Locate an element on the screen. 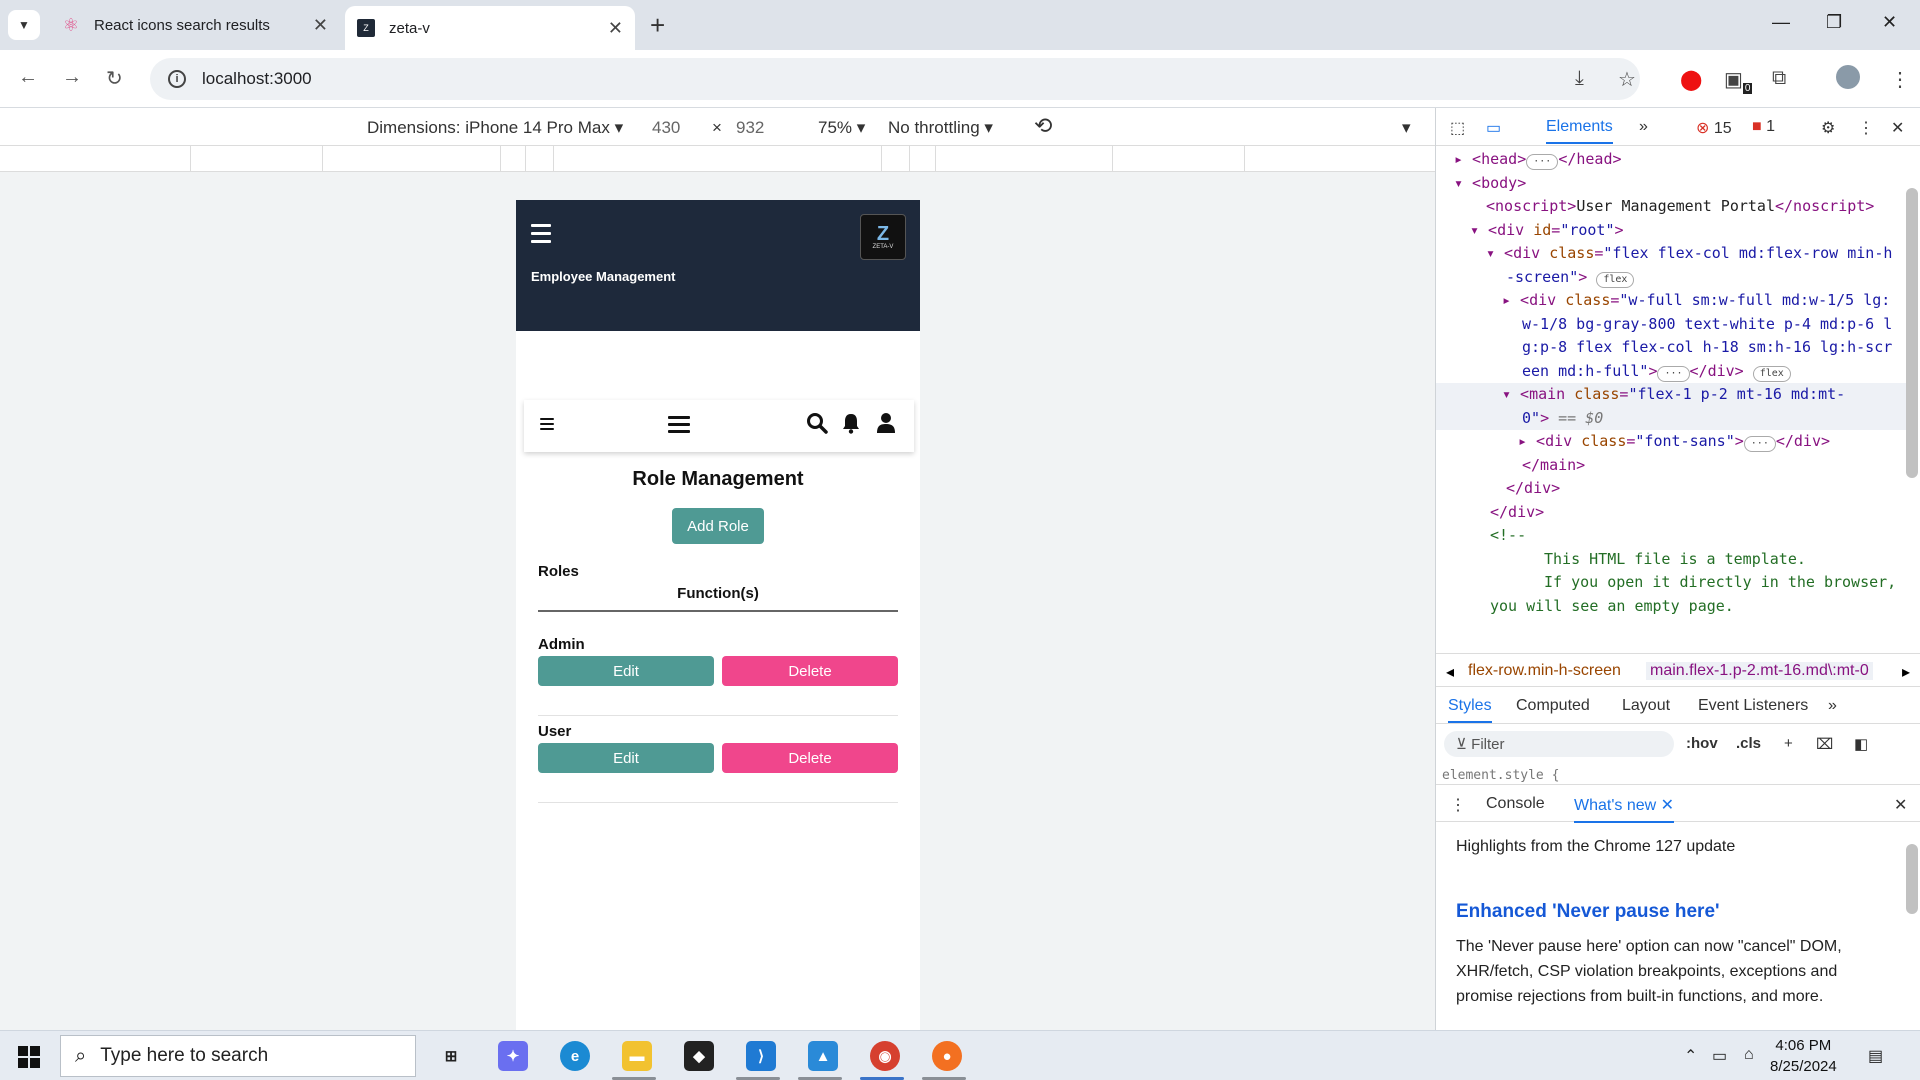  whats-new-label: What's new is located at coordinates (1615, 805).